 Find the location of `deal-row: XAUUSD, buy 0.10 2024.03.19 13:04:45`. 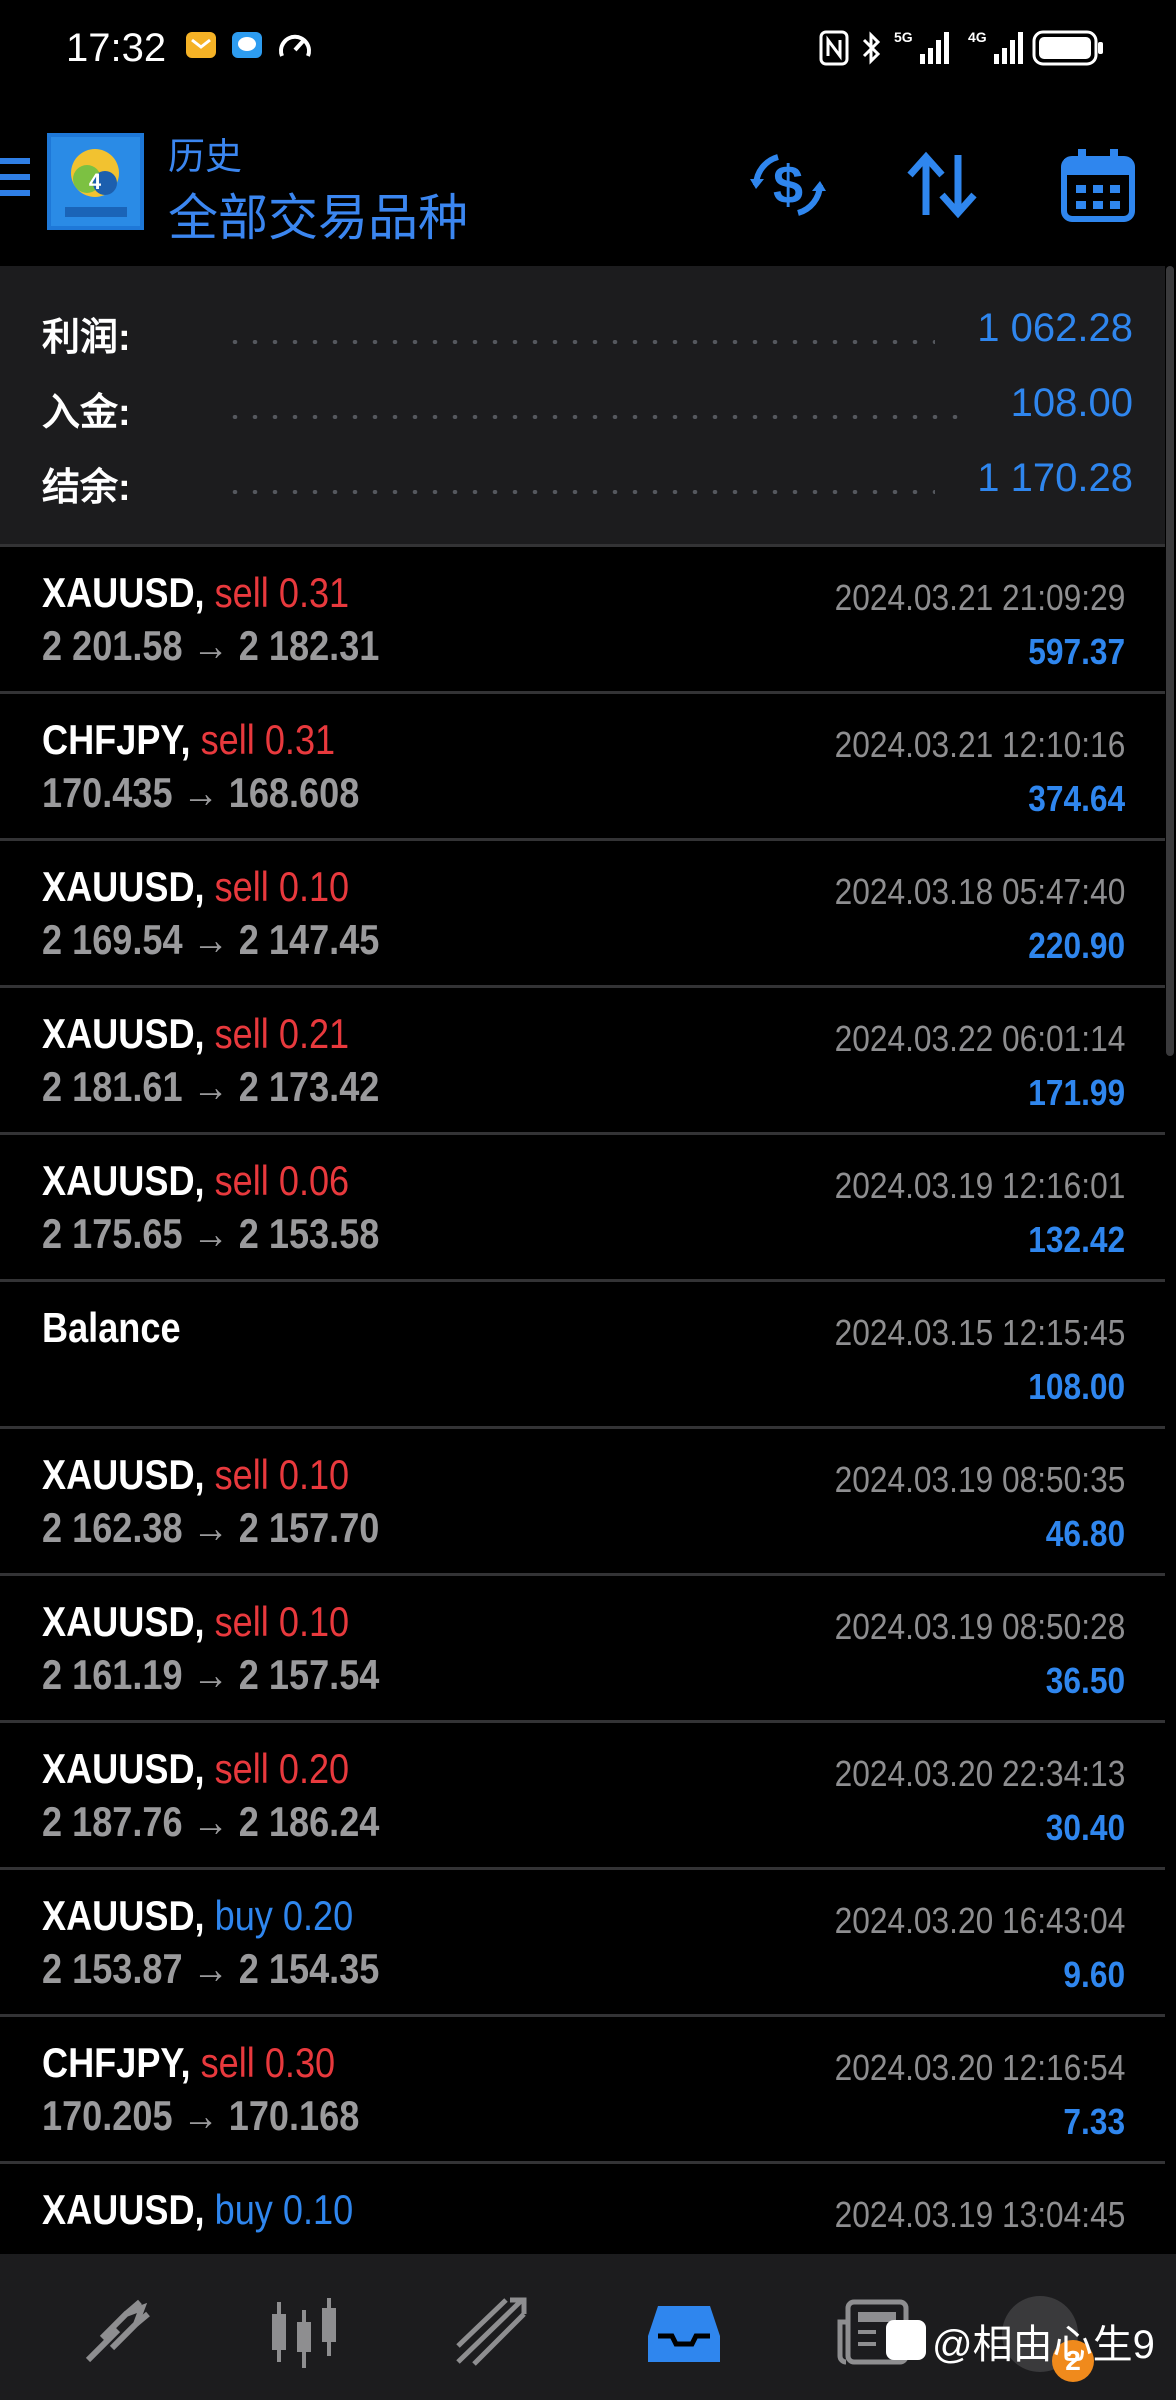

deal-row: XAUUSD, buy 0.10 2024.03.19 13:04:45 is located at coordinates (582, 2207).